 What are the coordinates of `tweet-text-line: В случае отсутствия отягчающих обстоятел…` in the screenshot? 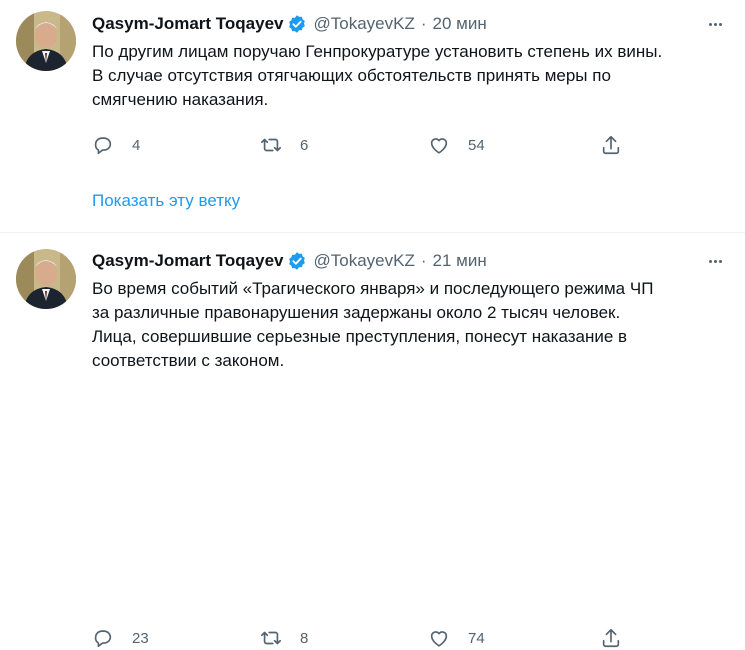 It's located at (351, 75).